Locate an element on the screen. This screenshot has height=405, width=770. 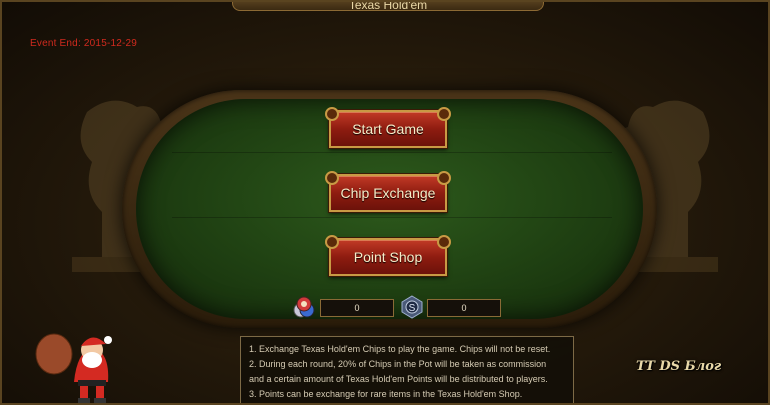
event-end-text: Event End: 2015-12-29 is located at coordinates (83, 43).